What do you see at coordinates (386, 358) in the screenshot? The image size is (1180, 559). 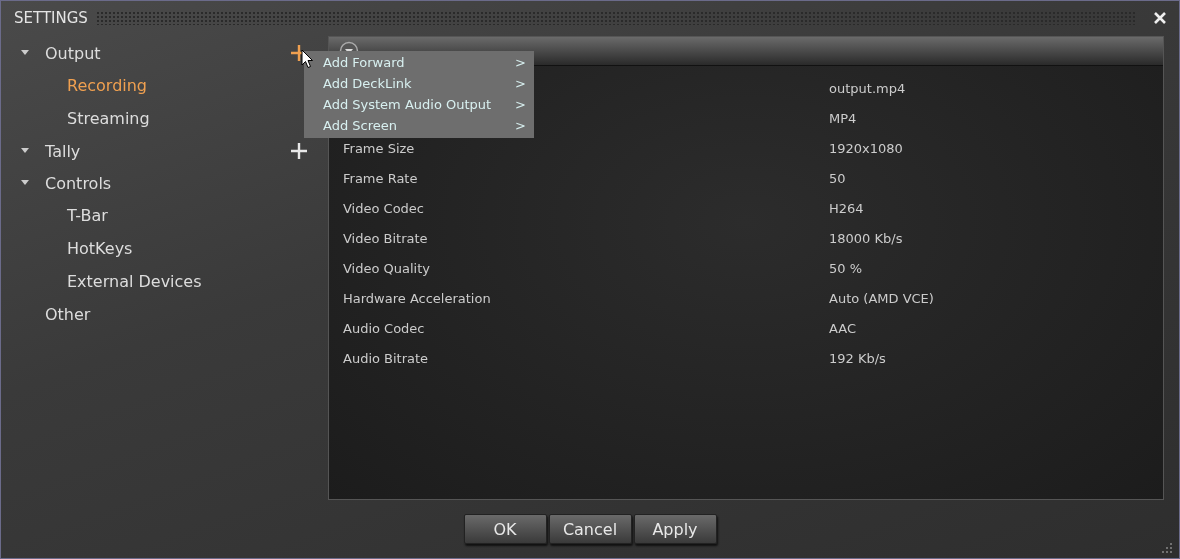 I see `setting-label: Audio Bitrate` at bounding box center [386, 358].